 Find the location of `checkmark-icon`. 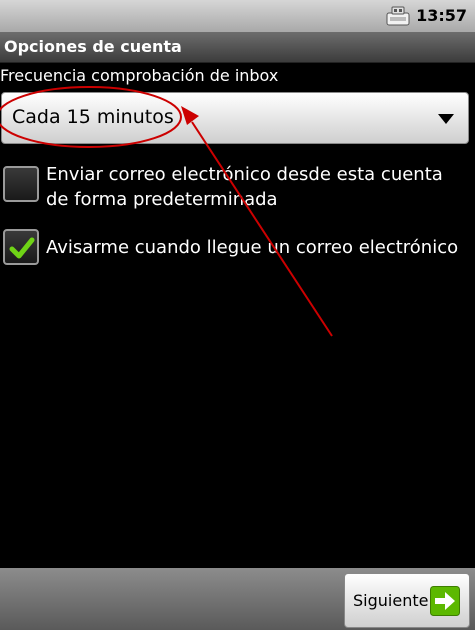

checkmark-icon is located at coordinates (22, 248).